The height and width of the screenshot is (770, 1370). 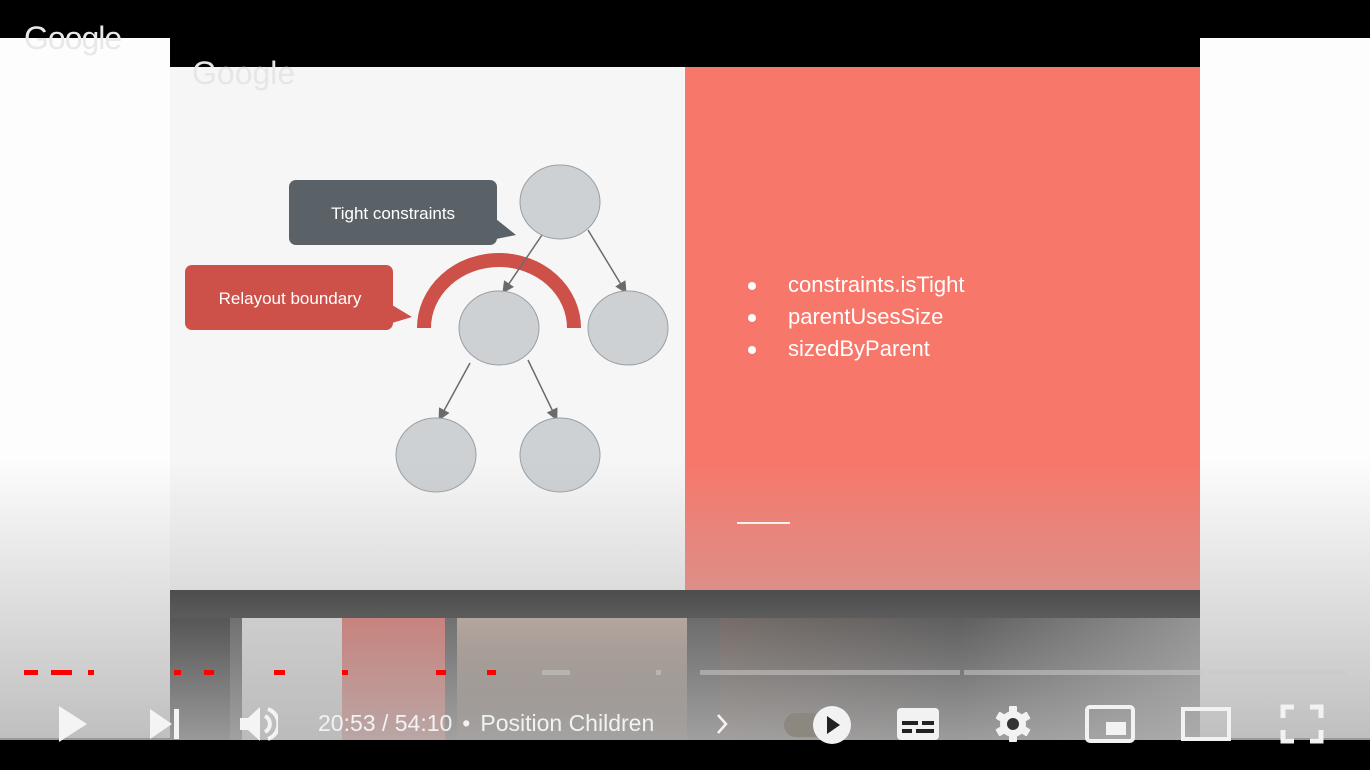 I want to click on svg-text: Relayout boundary, so click(x=290, y=298).